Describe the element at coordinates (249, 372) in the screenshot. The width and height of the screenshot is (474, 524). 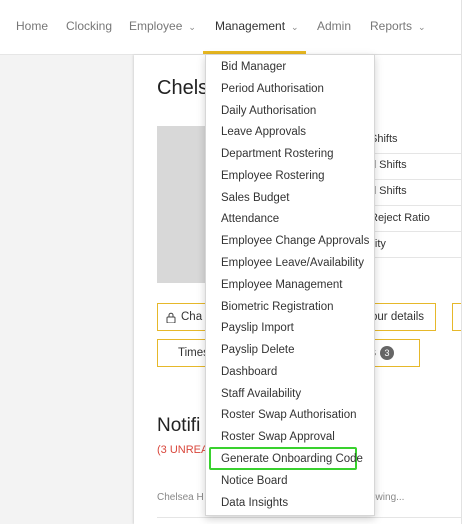
I see `menu-item-dashboard: Dashboard` at that location.